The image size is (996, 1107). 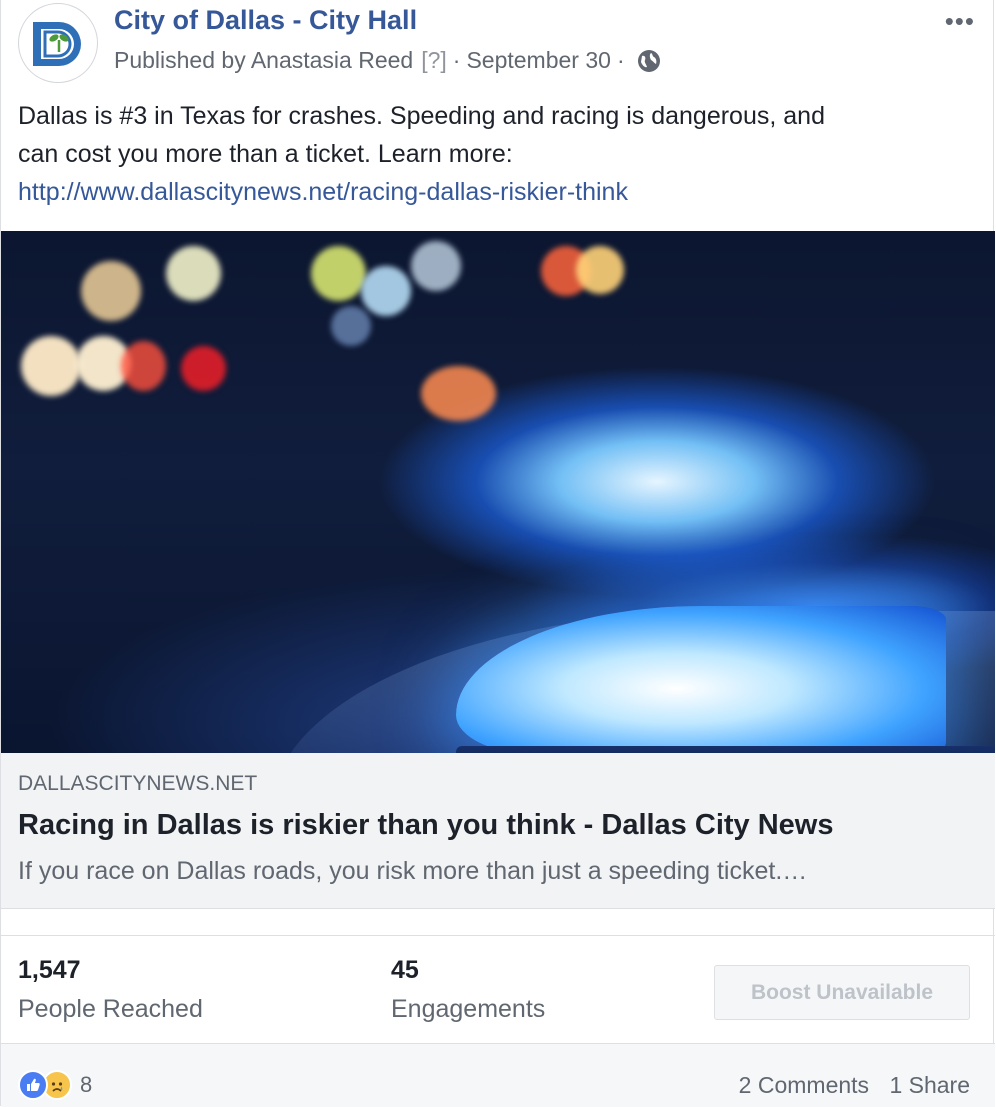 I want to click on help-marker: [?], so click(x=434, y=60).